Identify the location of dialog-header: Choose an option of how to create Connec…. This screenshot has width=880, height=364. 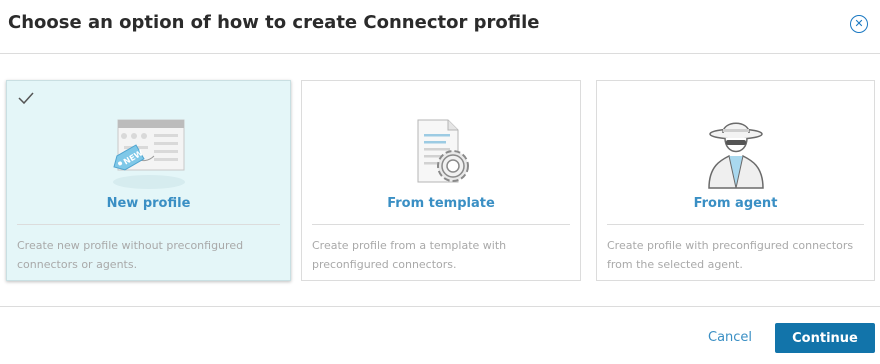
(440, 27).